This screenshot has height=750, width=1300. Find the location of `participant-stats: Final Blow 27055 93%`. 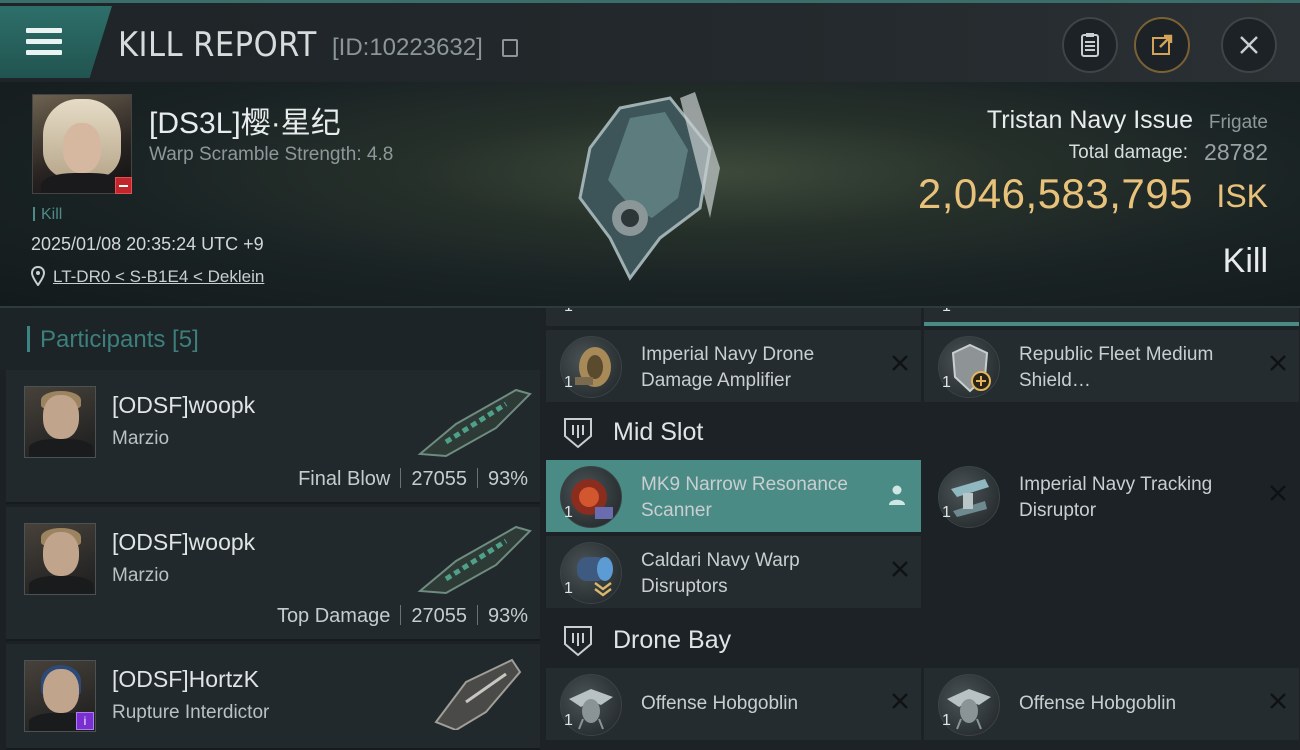

participant-stats: Final Blow 27055 93% is located at coordinates (413, 479).